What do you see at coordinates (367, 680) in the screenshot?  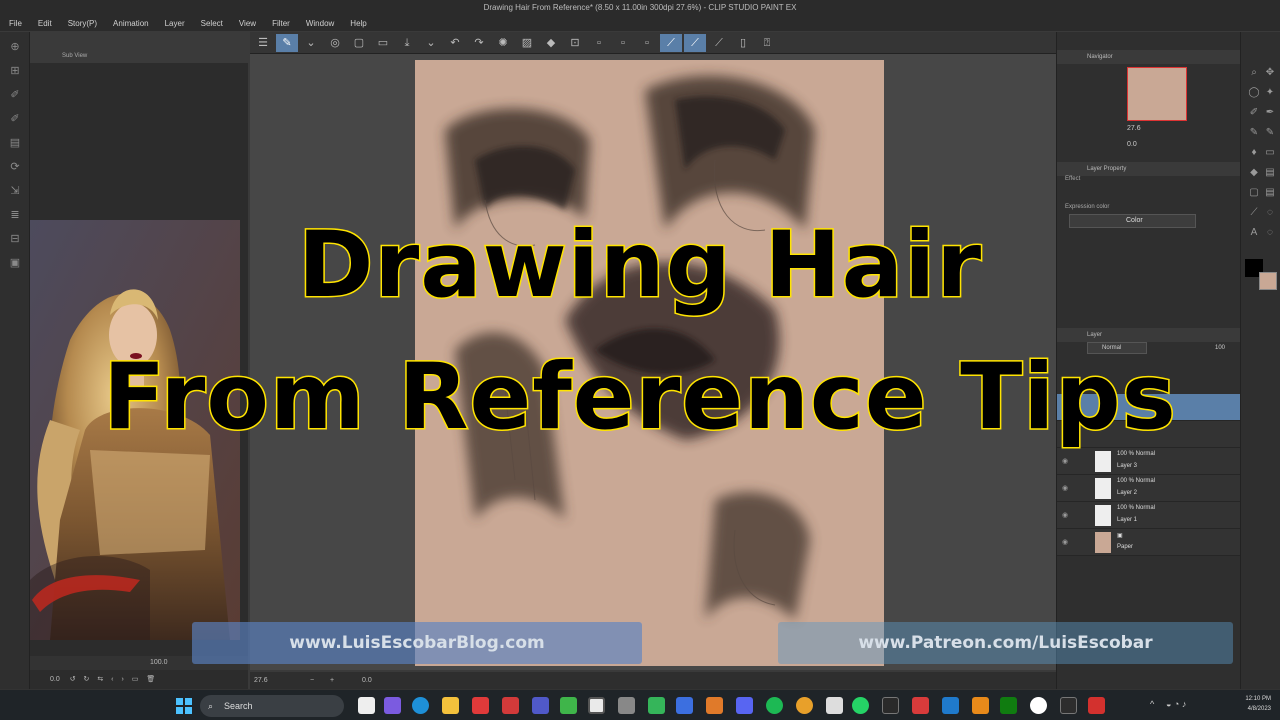 I see `canvas-angle-value: 0.0` at bounding box center [367, 680].